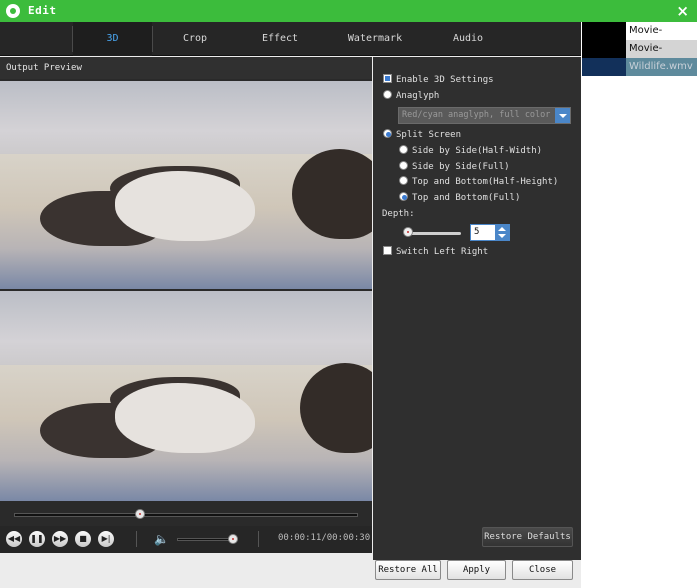 The height and width of the screenshot is (588, 697). What do you see at coordinates (112, 39) in the screenshot?
I see `tab-3d: 3D` at bounding box center [112, 39].